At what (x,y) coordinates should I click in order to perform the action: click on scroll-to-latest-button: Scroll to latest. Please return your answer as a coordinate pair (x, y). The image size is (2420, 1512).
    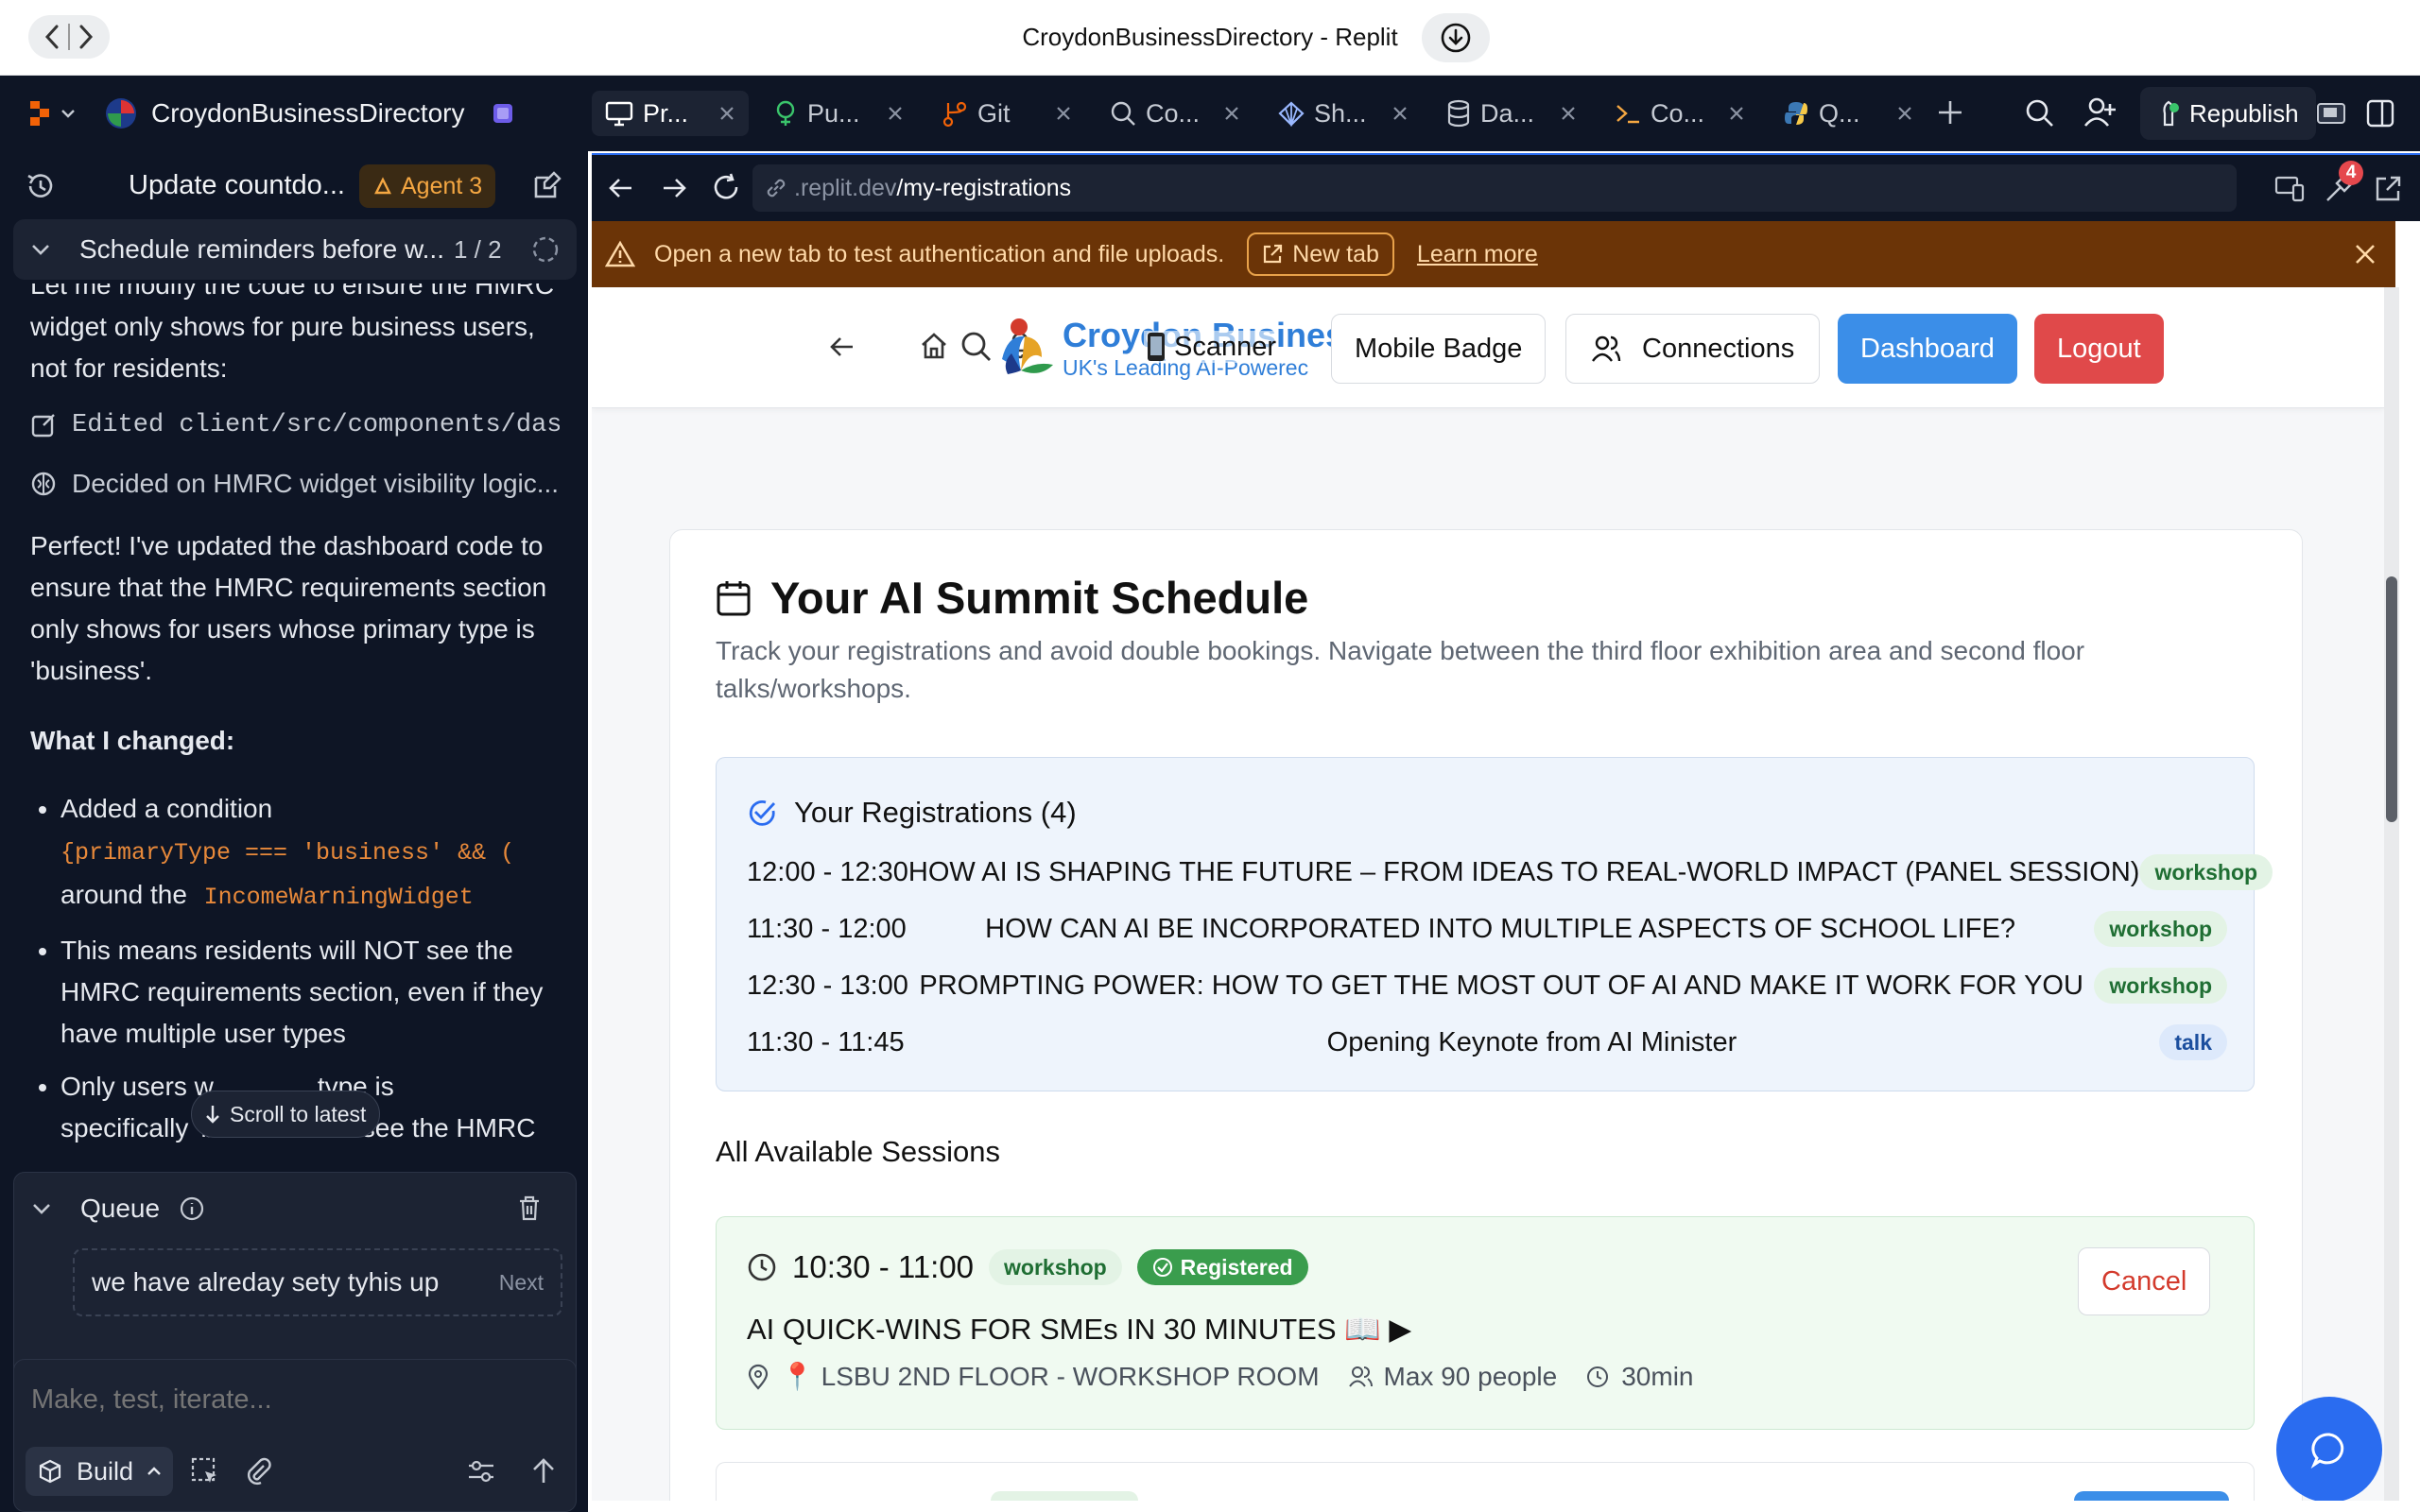
    Looking at the image, I should click on (286, 1114).